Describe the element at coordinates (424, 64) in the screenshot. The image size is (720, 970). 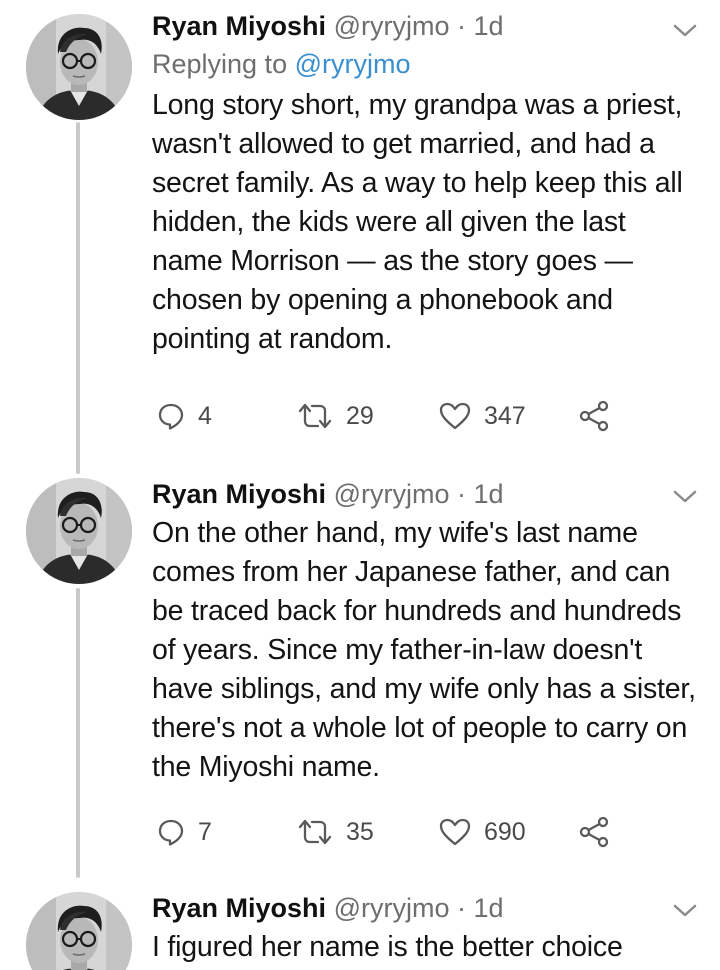
I see `replying-to: Replying to @ryryjmo` at that location.